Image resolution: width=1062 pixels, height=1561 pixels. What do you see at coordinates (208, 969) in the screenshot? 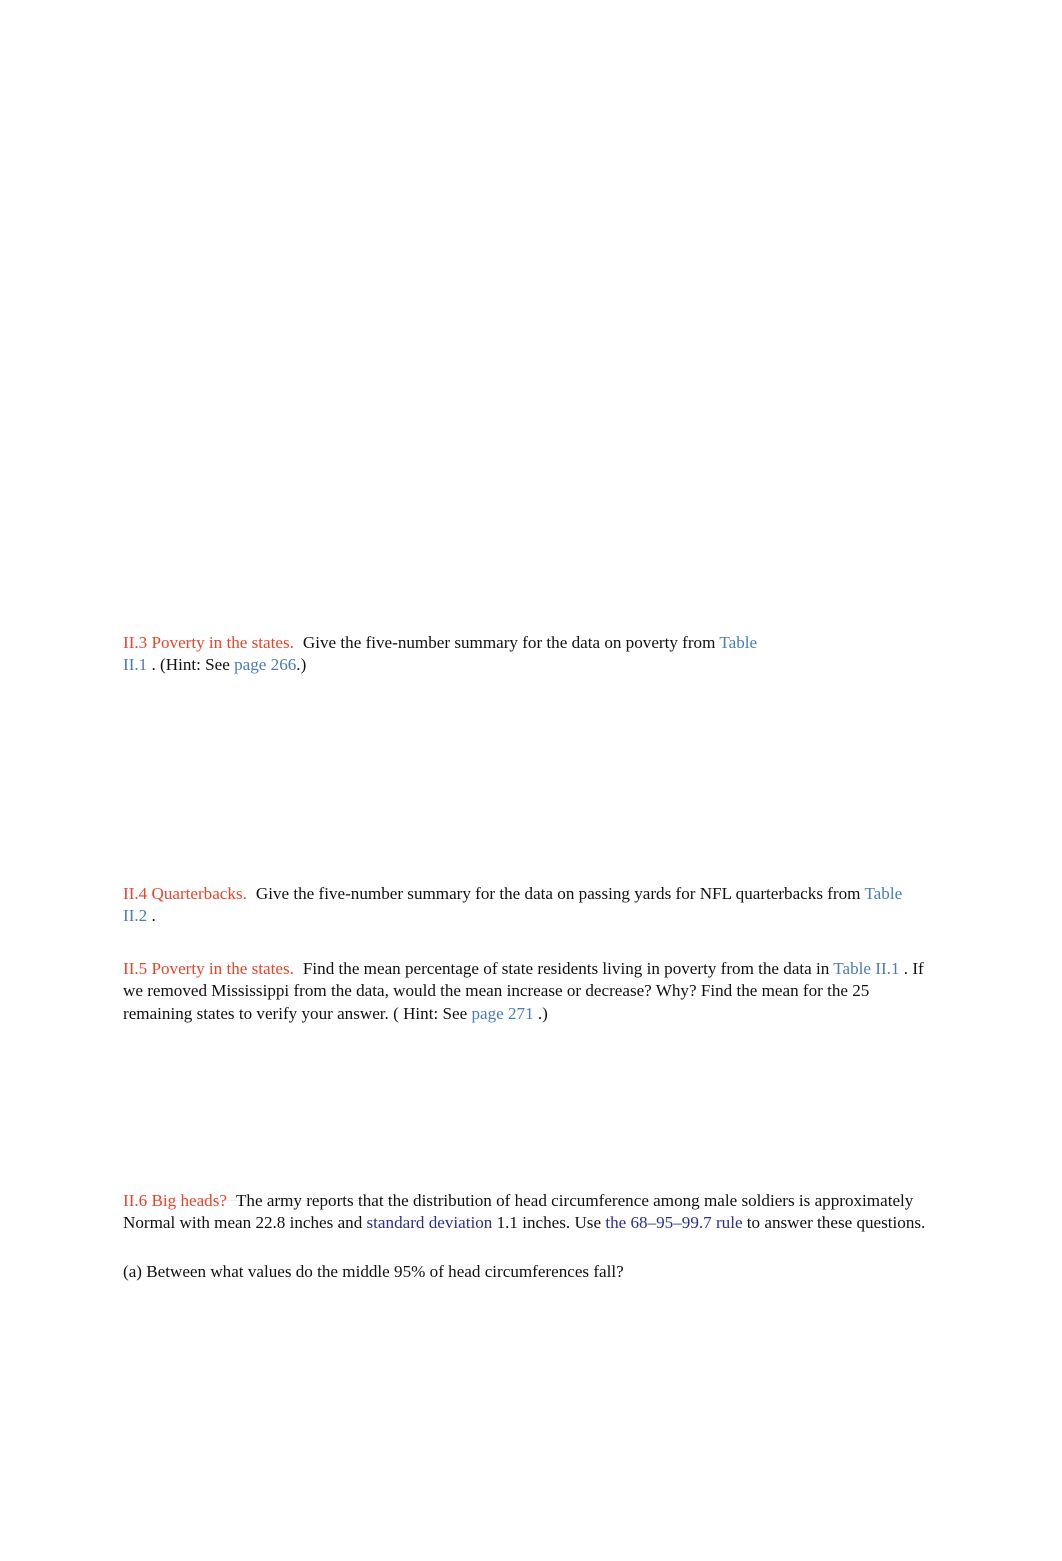
I see `exercise-ii-5-heading: II.5 Poverty in the states.` at bounding box center [208, 969].